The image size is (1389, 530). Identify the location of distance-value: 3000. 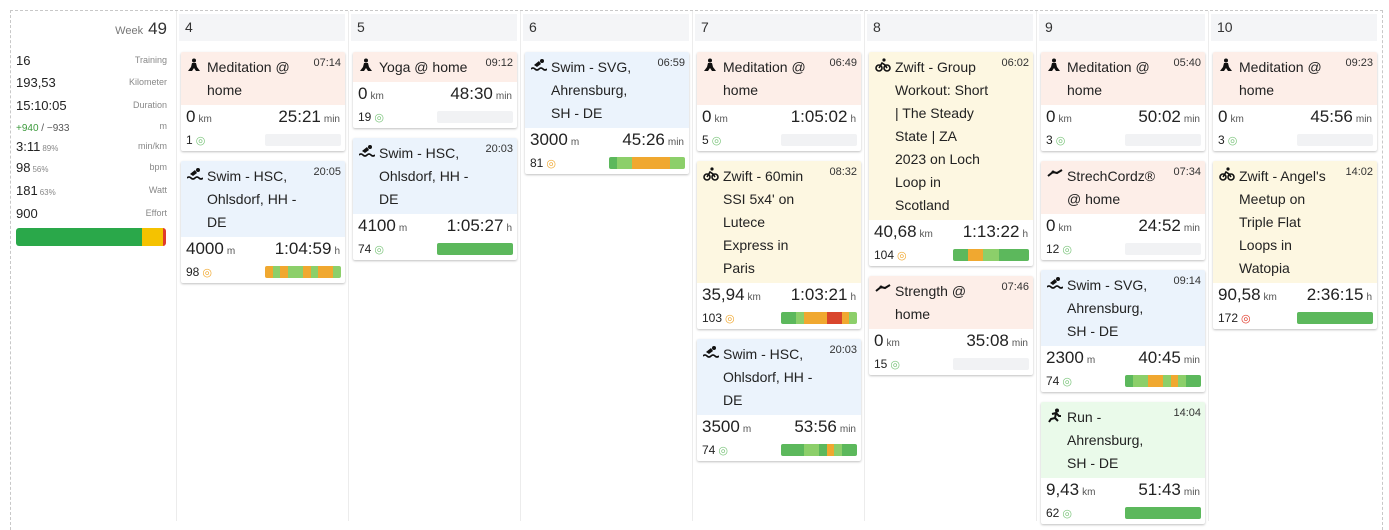
(549, 139).